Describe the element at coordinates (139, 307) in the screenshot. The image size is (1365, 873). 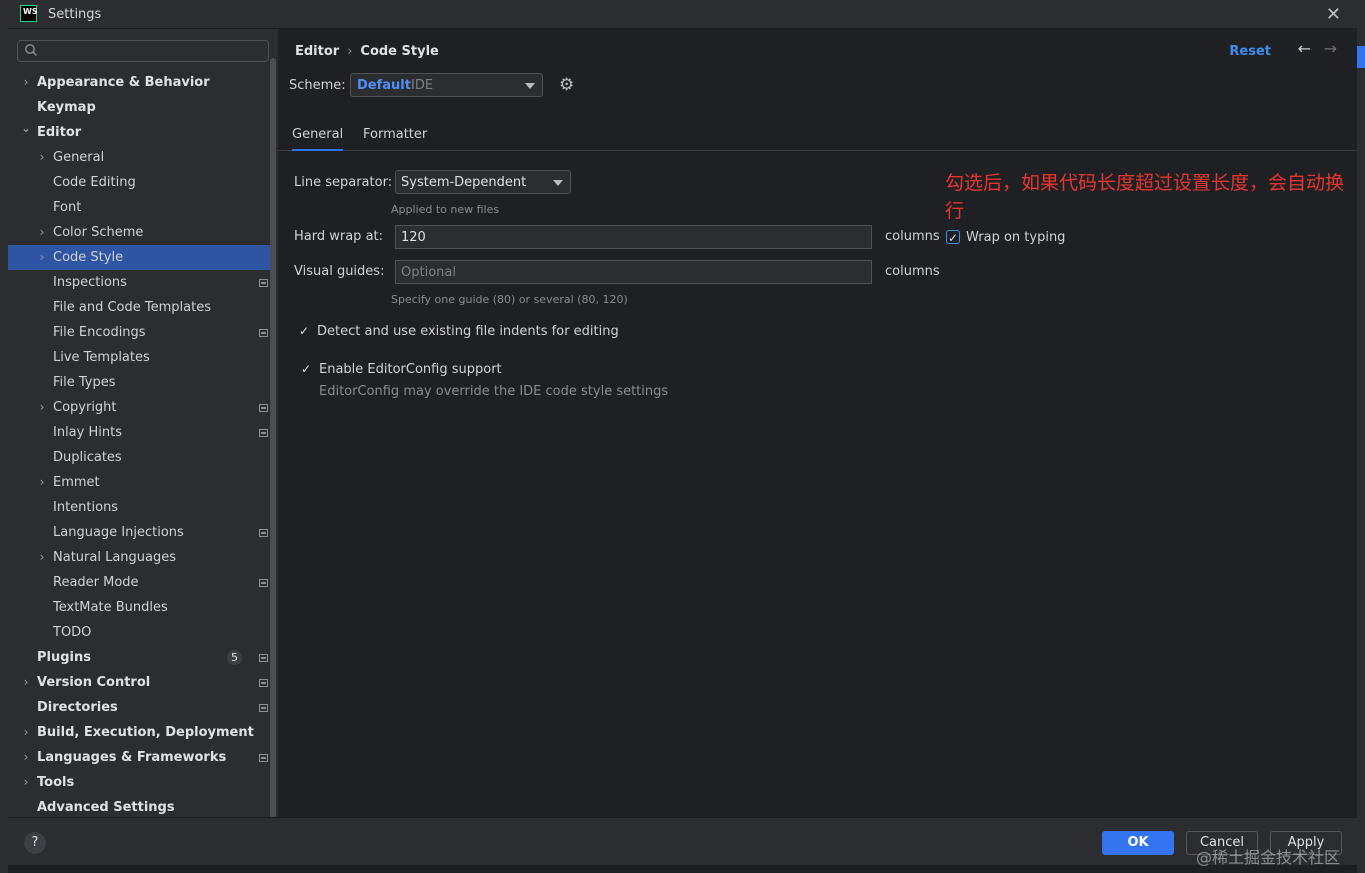
I see `sidebar-item-file-and-code-templates: File and Code Templates` at that location.